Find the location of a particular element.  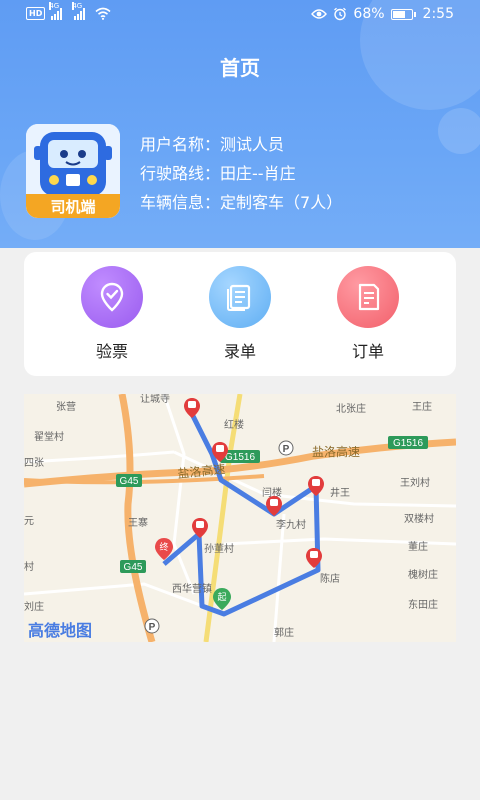

start-marker-label: 起 is located at coordinates (221, 597).